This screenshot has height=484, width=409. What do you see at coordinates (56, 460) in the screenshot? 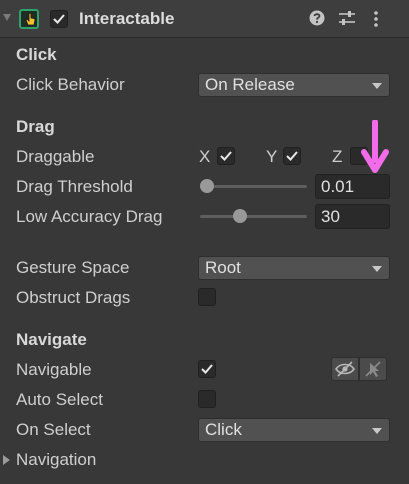
I see `navigation-foldout: Navigation` at bounding box center [56, 460].